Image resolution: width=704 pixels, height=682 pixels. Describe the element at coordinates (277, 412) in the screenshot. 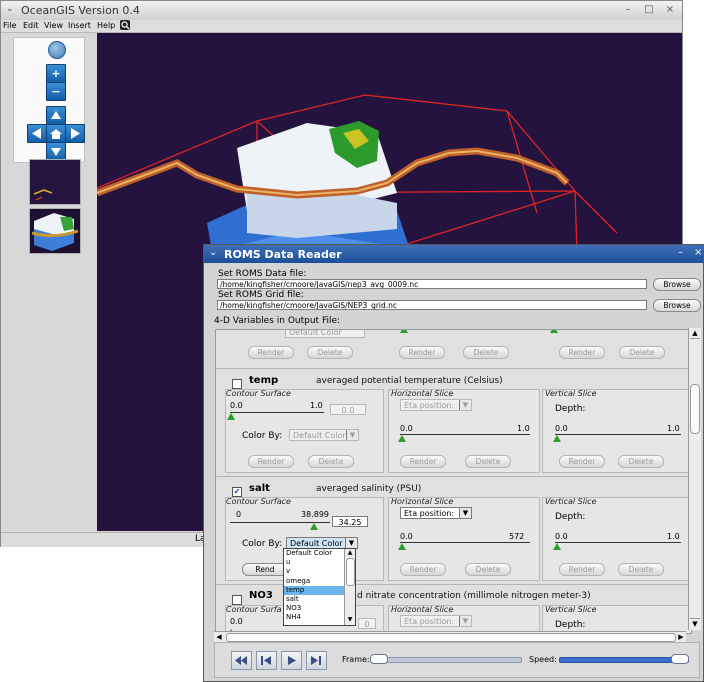

I see `temp-contour-slider` at that location.